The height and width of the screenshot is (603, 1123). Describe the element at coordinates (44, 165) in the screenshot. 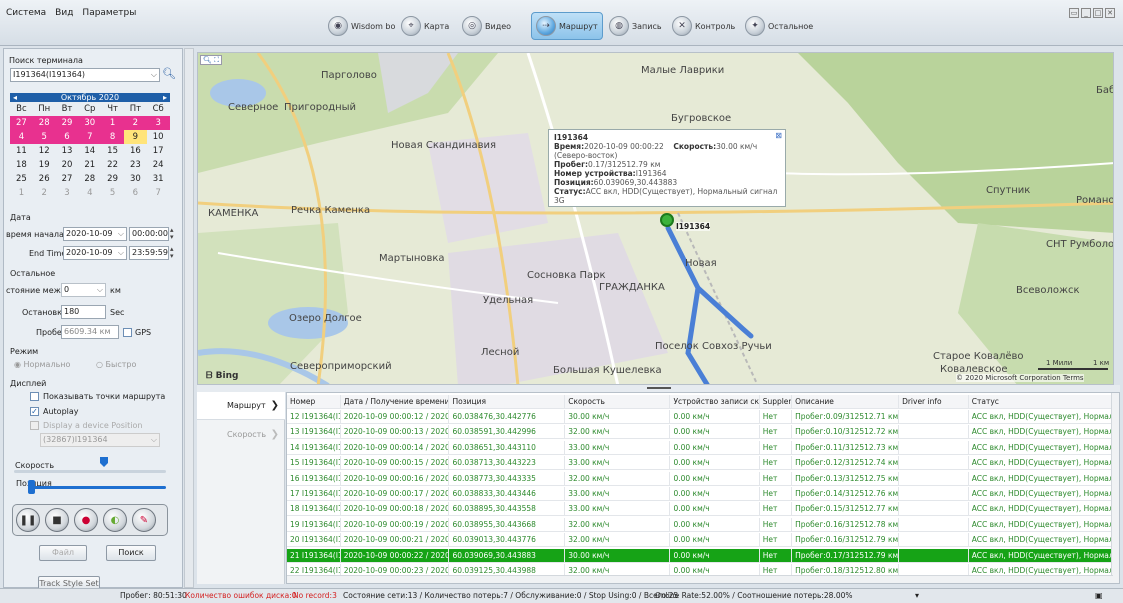

I see `calendar-day: 19` at that location.